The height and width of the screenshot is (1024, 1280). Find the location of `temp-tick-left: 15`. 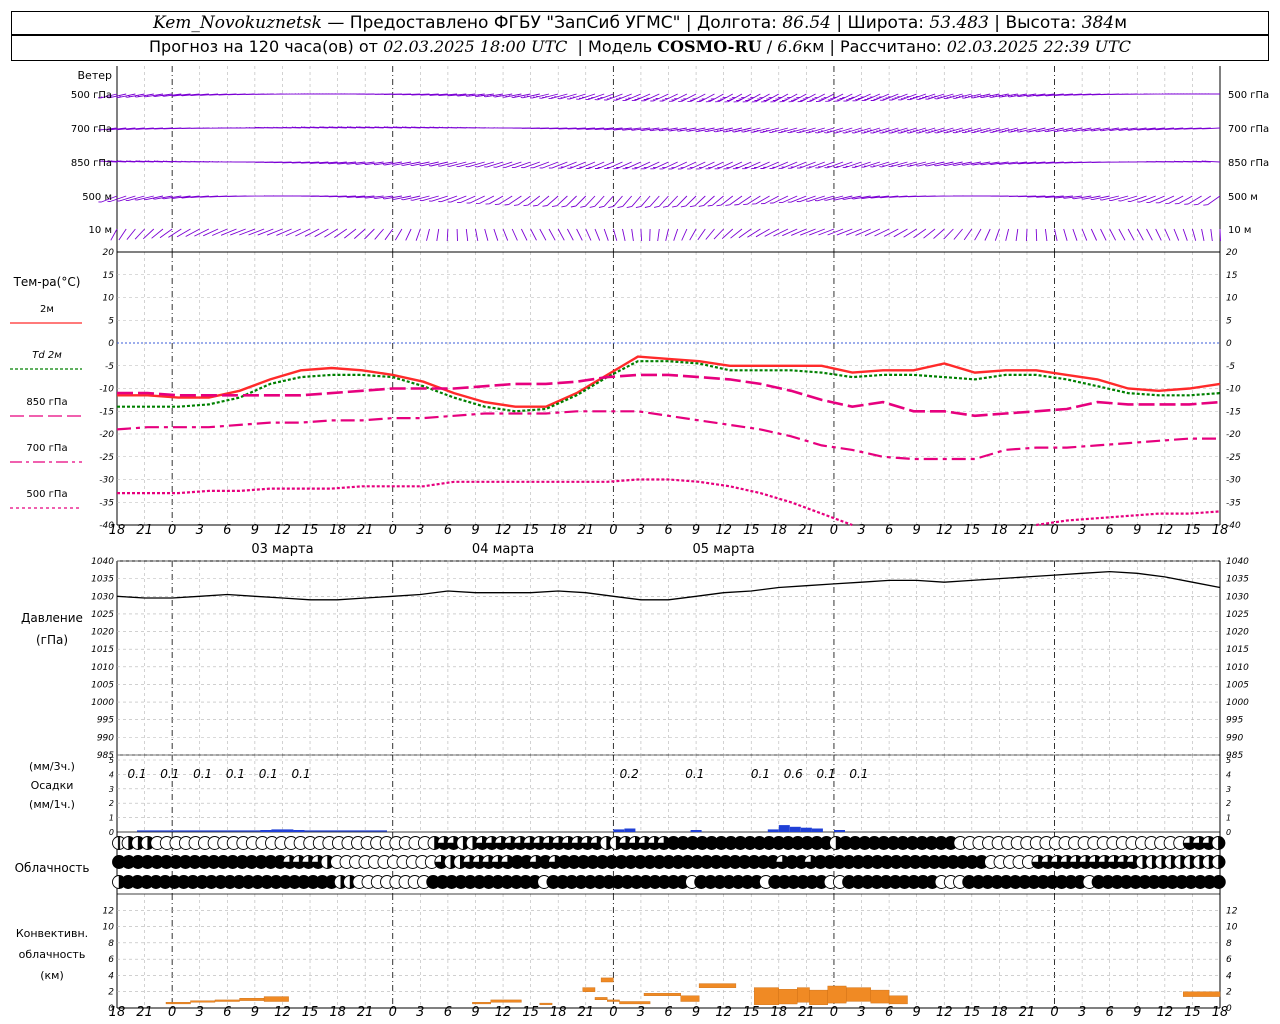

temp-tick-left: 15 is located at coordinates (109, 276).